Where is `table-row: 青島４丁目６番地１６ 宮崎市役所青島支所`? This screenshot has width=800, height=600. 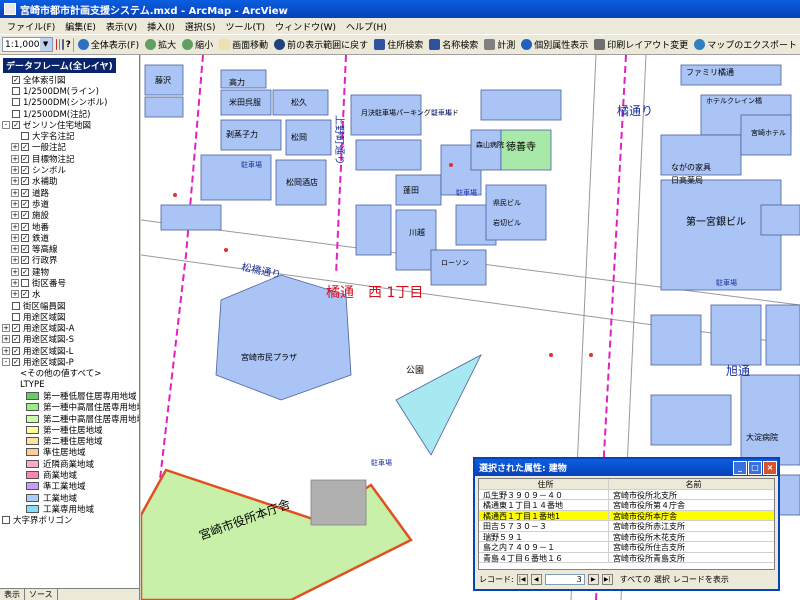
table-row: 青島４丁目６番地１６ 宮崎市役所青島支所 is located at coordinates (626, 557).